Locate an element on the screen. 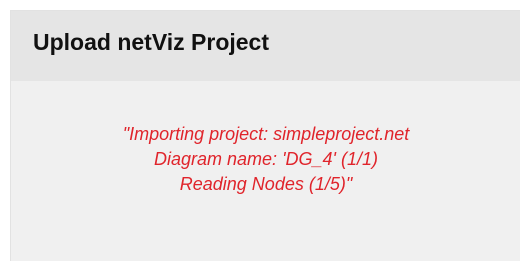 This screenshot has height=262, width=522. status-line-diagram-name: Diagram name: 'DG_4' (1/1) is located at coordinates (266, 159).